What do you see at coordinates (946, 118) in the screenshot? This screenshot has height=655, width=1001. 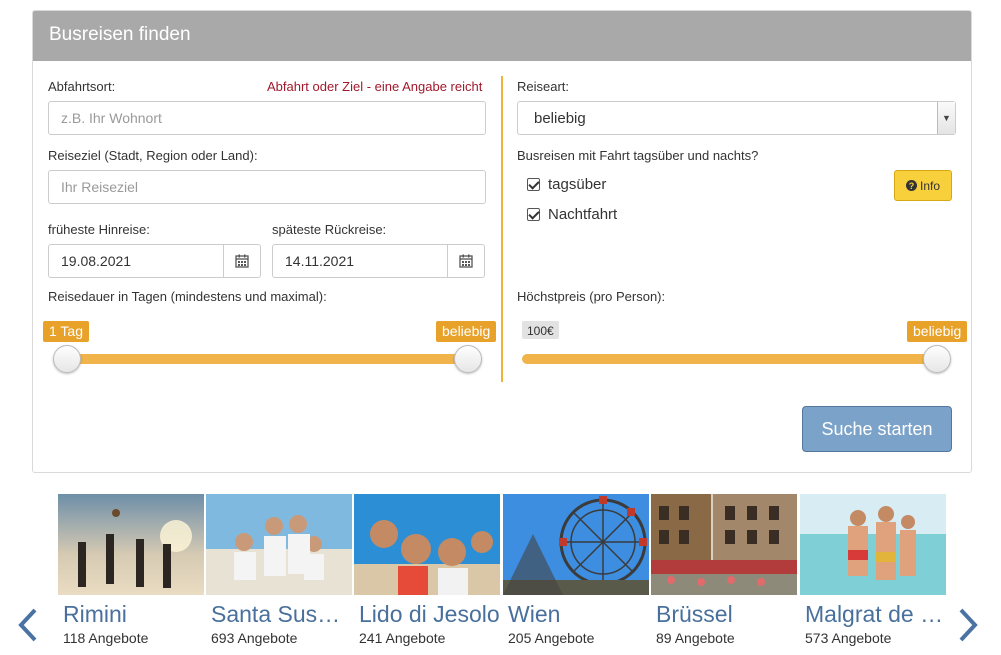 I see `chevron-down-icon: ▼` at bounding box center [946, 118].